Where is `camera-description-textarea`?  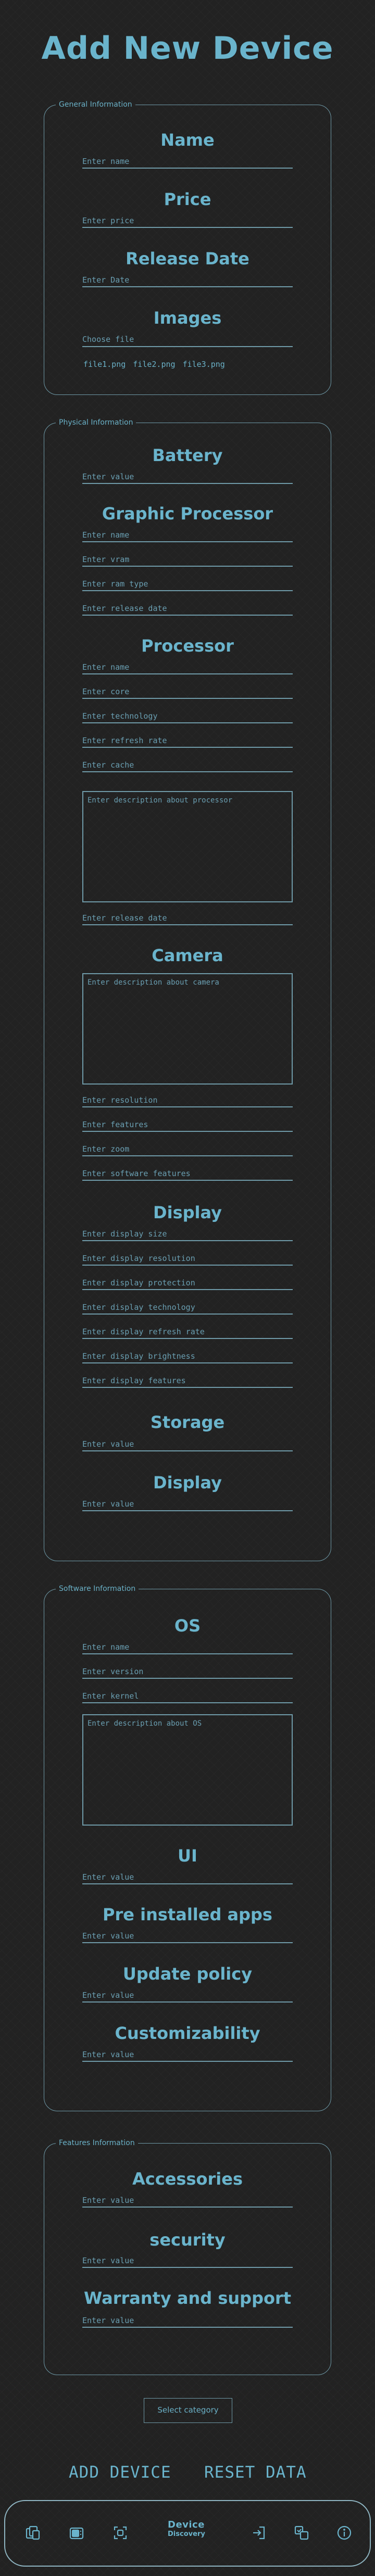
camera-description-textarea is located at coordinates (187, 1029).